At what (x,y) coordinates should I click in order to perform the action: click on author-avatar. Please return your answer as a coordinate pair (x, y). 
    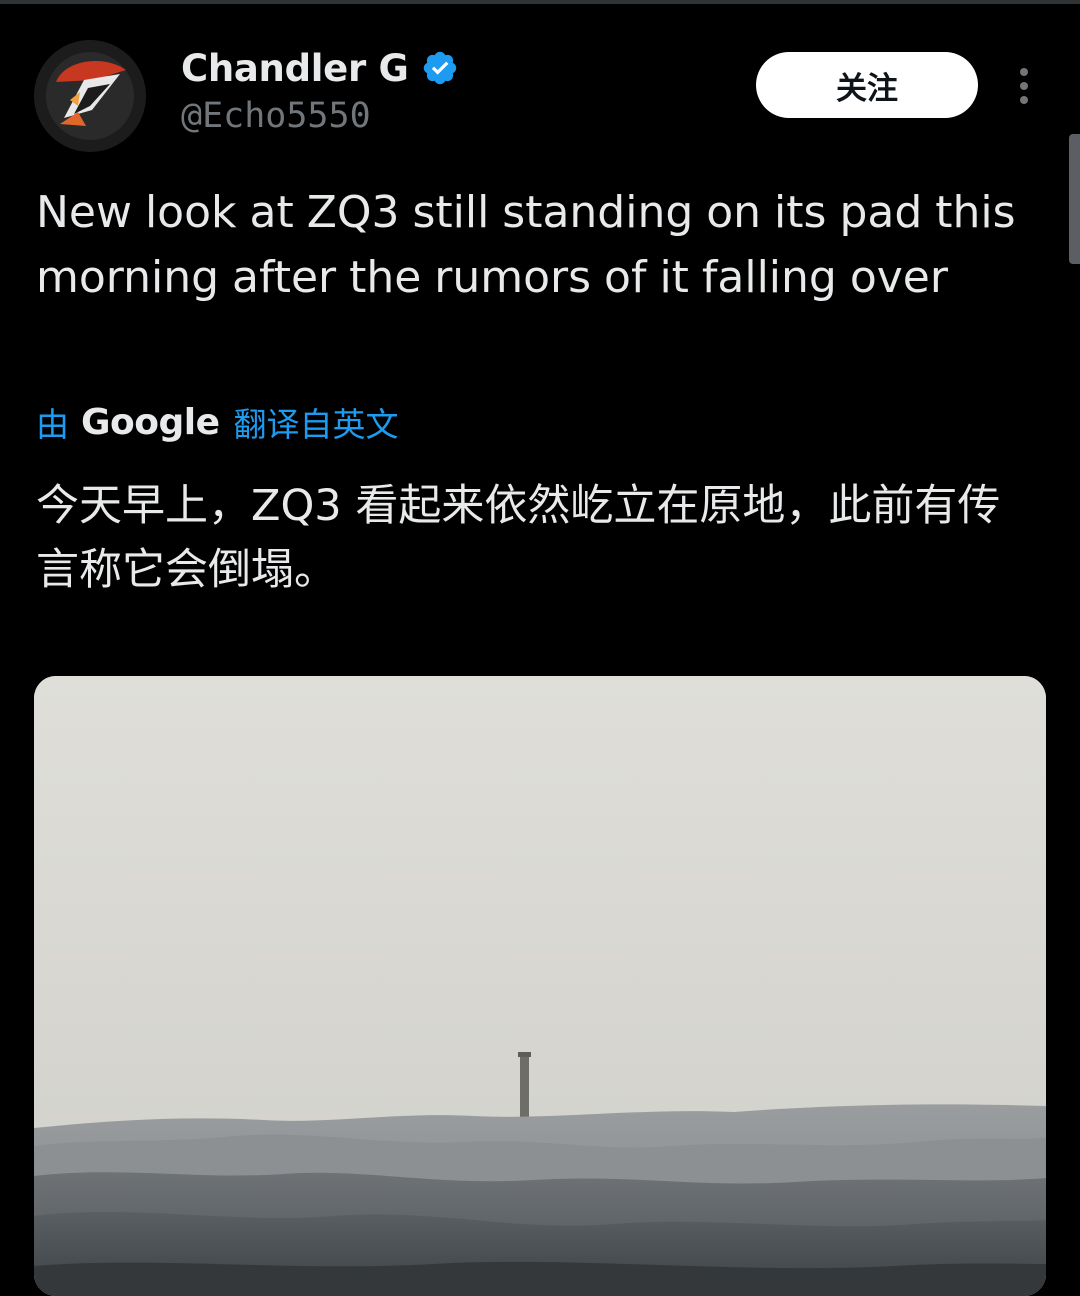
    Looking at the image, I should click on (90, 96).